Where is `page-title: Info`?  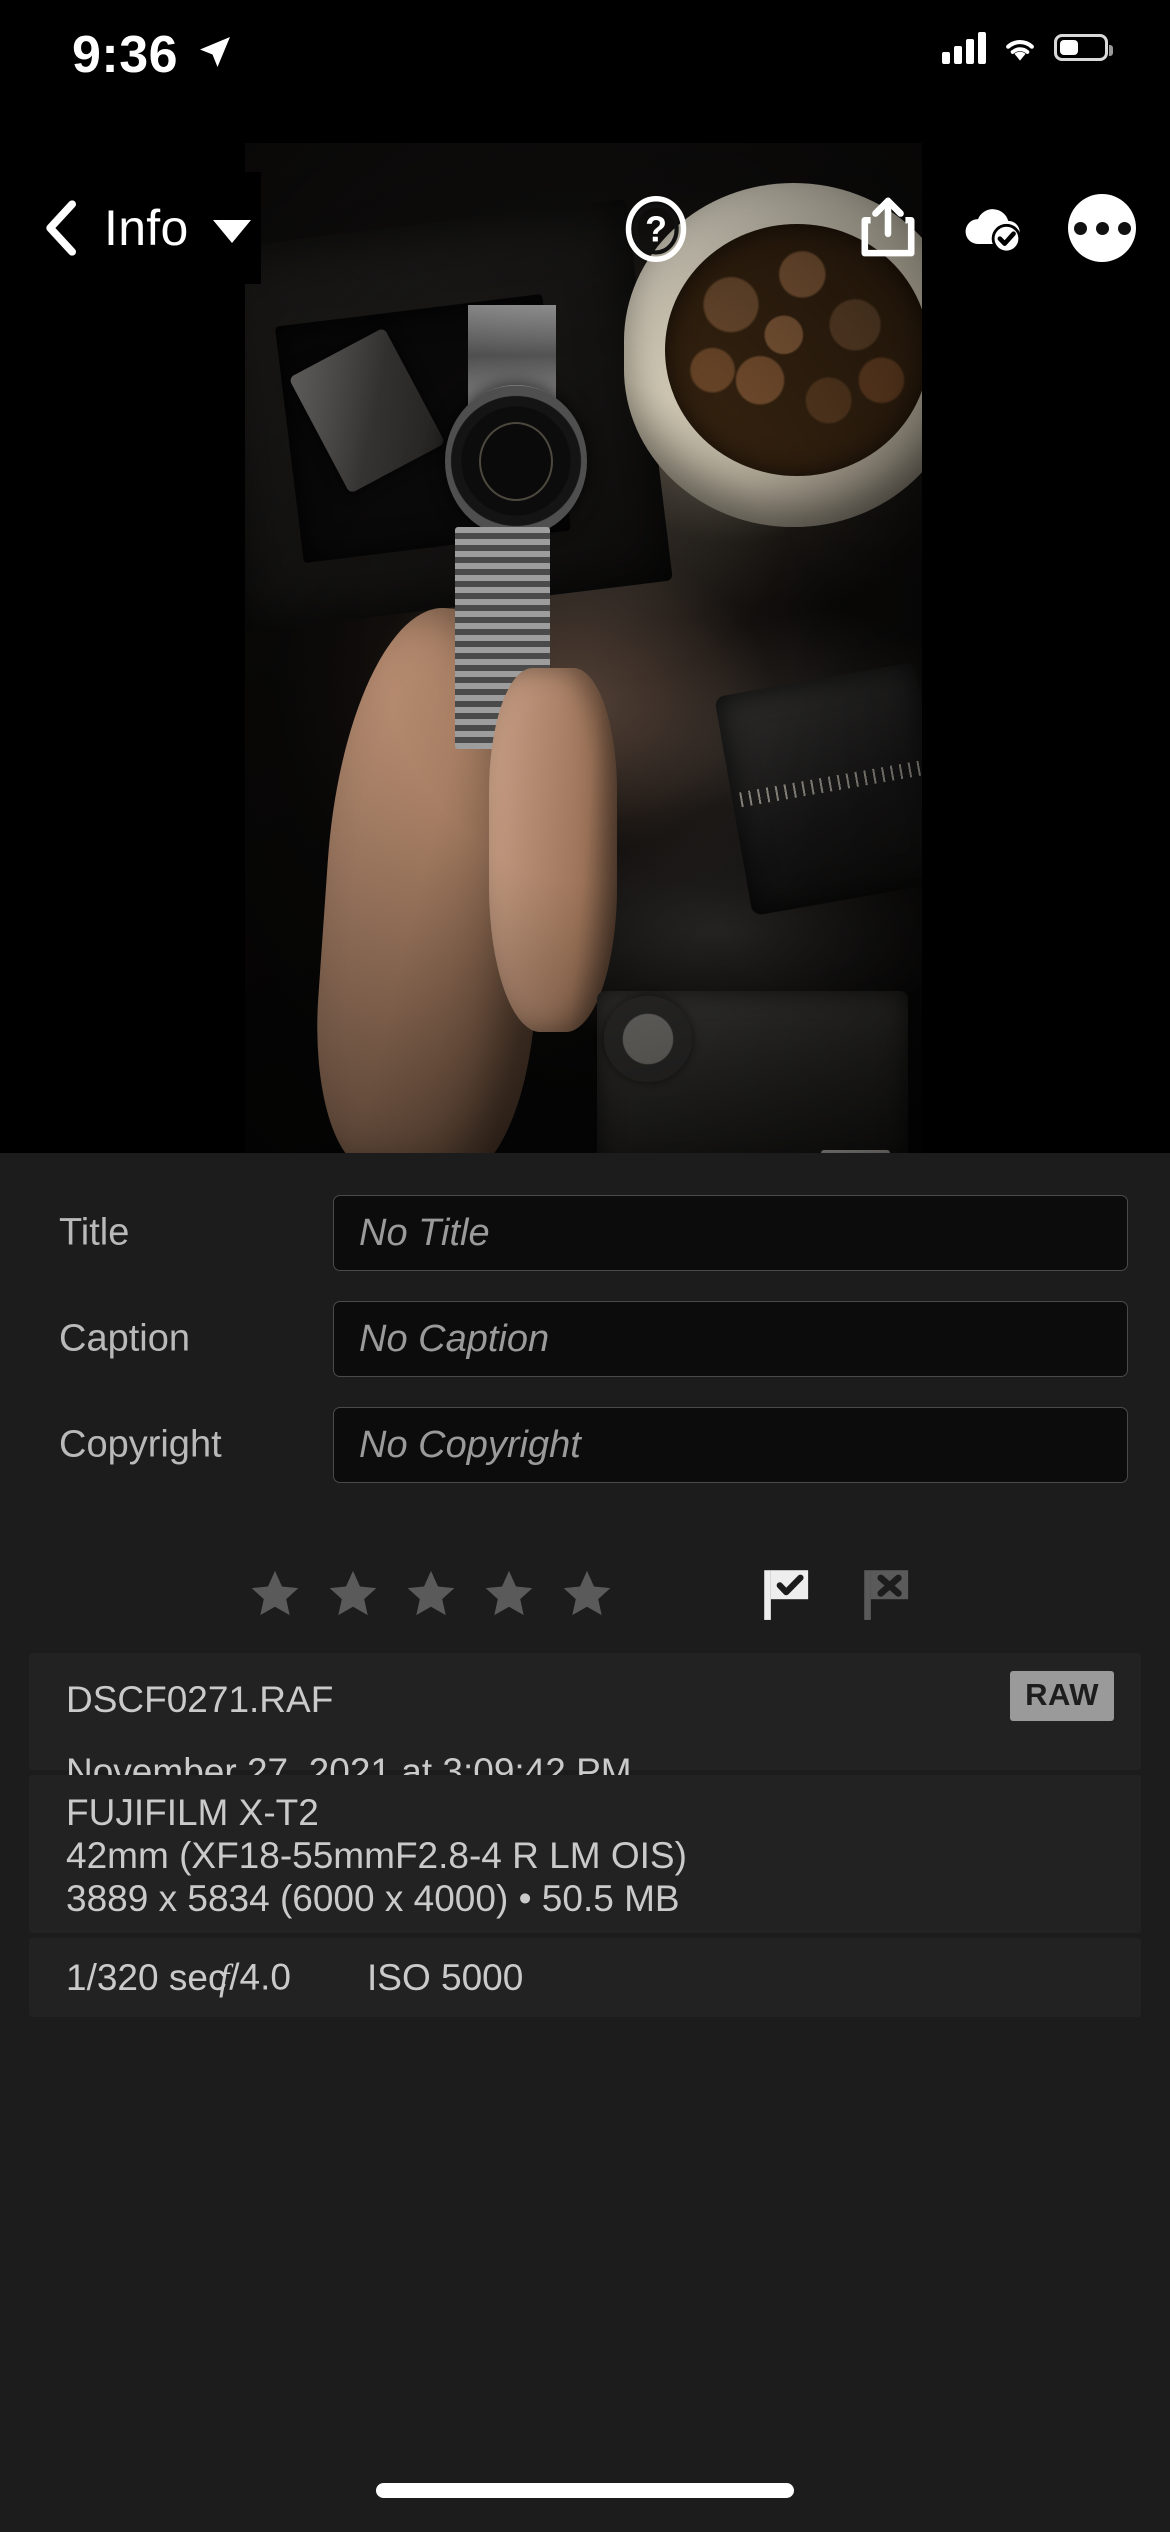 page-title: Info is located at coordinates (146, 228).